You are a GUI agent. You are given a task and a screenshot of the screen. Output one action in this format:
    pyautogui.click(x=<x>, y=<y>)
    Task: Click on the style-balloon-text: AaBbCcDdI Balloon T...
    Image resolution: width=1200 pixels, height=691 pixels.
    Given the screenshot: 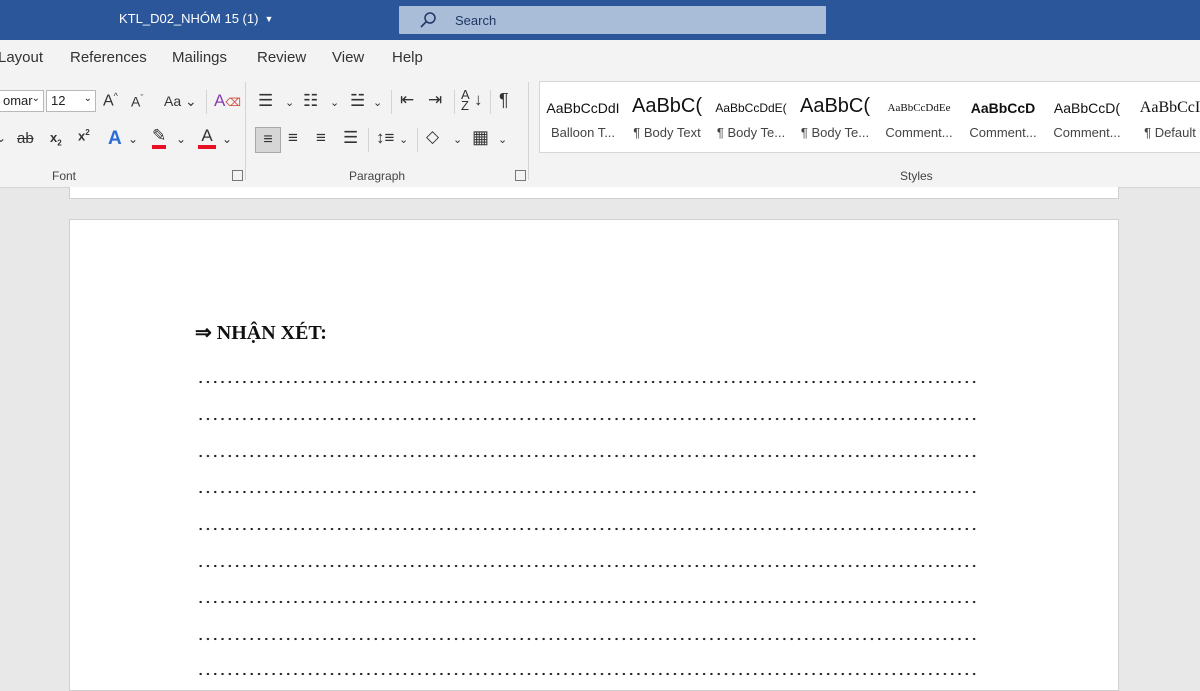 What is the action you would take?
    pyautogui.click(x=583, y=117)
    